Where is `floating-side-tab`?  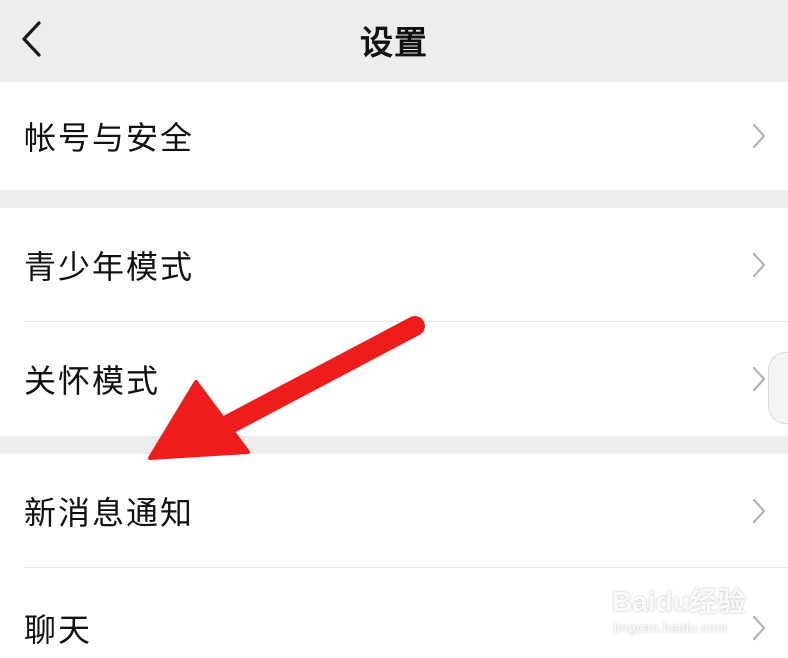 floating-side-tab is located at coordinates (778, 388).